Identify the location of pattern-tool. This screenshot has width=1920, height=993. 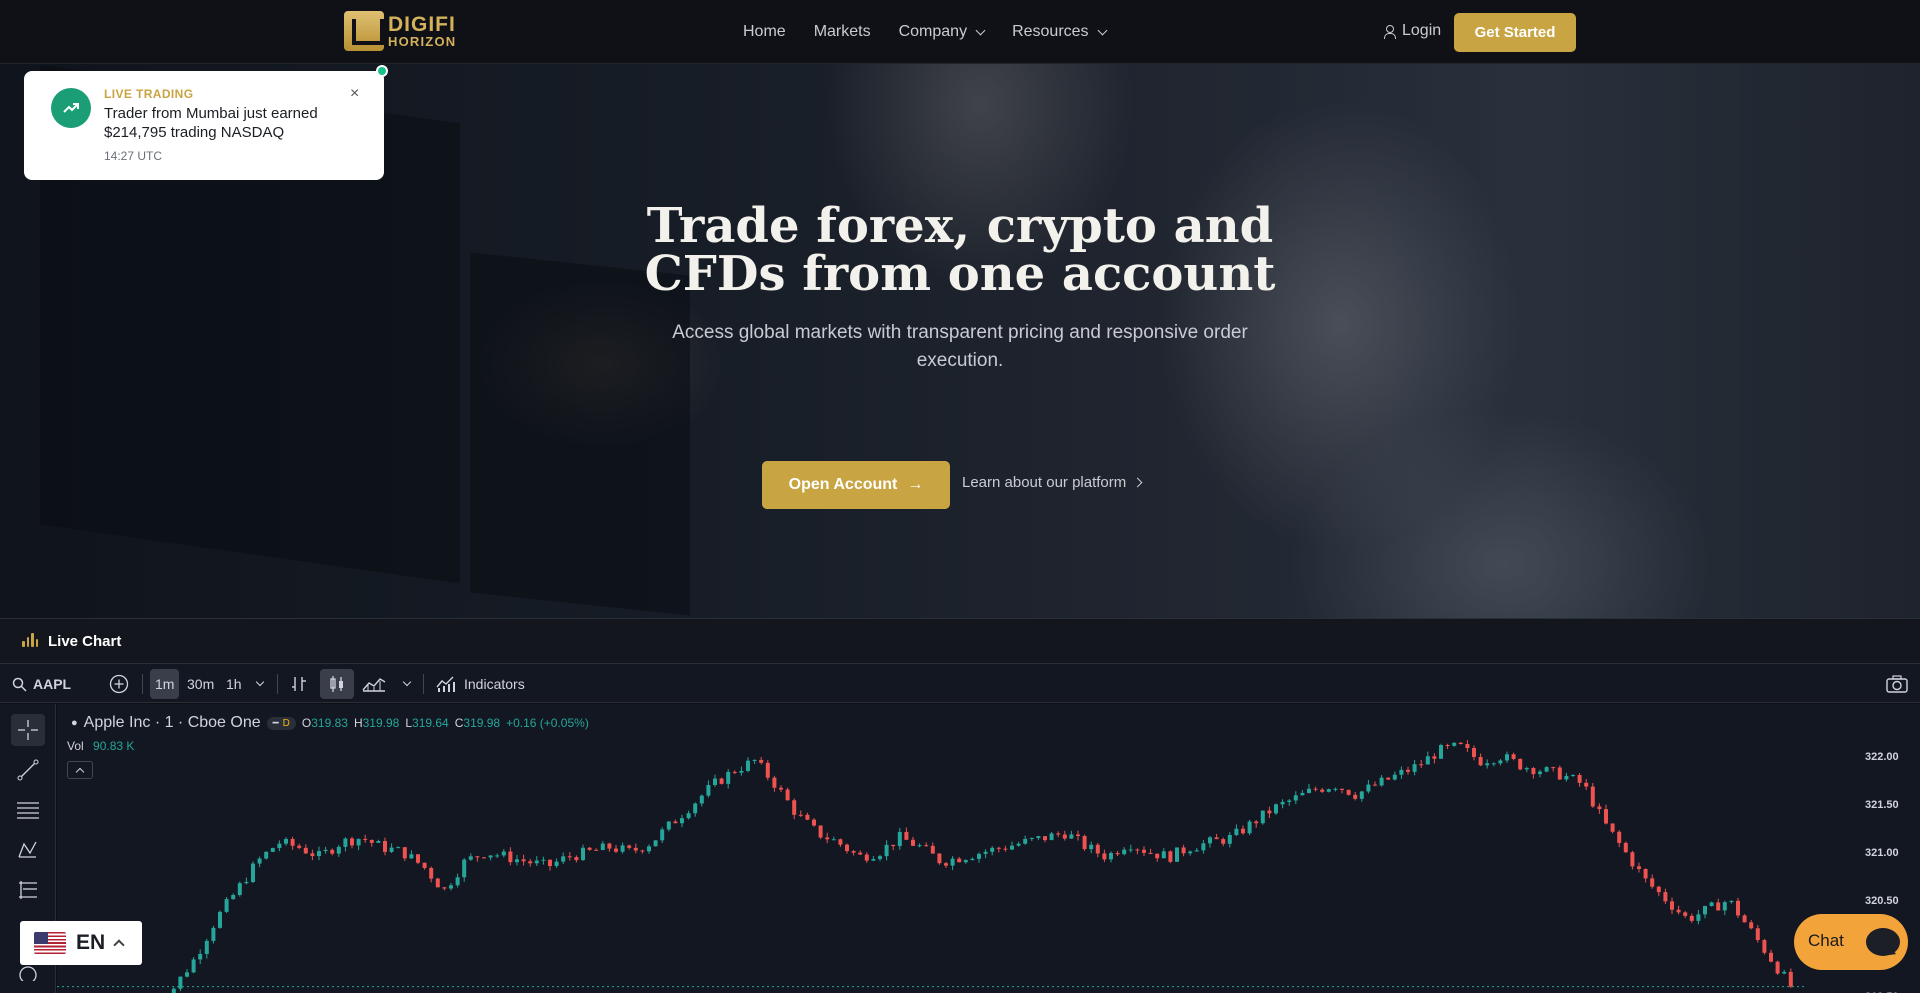
(28, 850).